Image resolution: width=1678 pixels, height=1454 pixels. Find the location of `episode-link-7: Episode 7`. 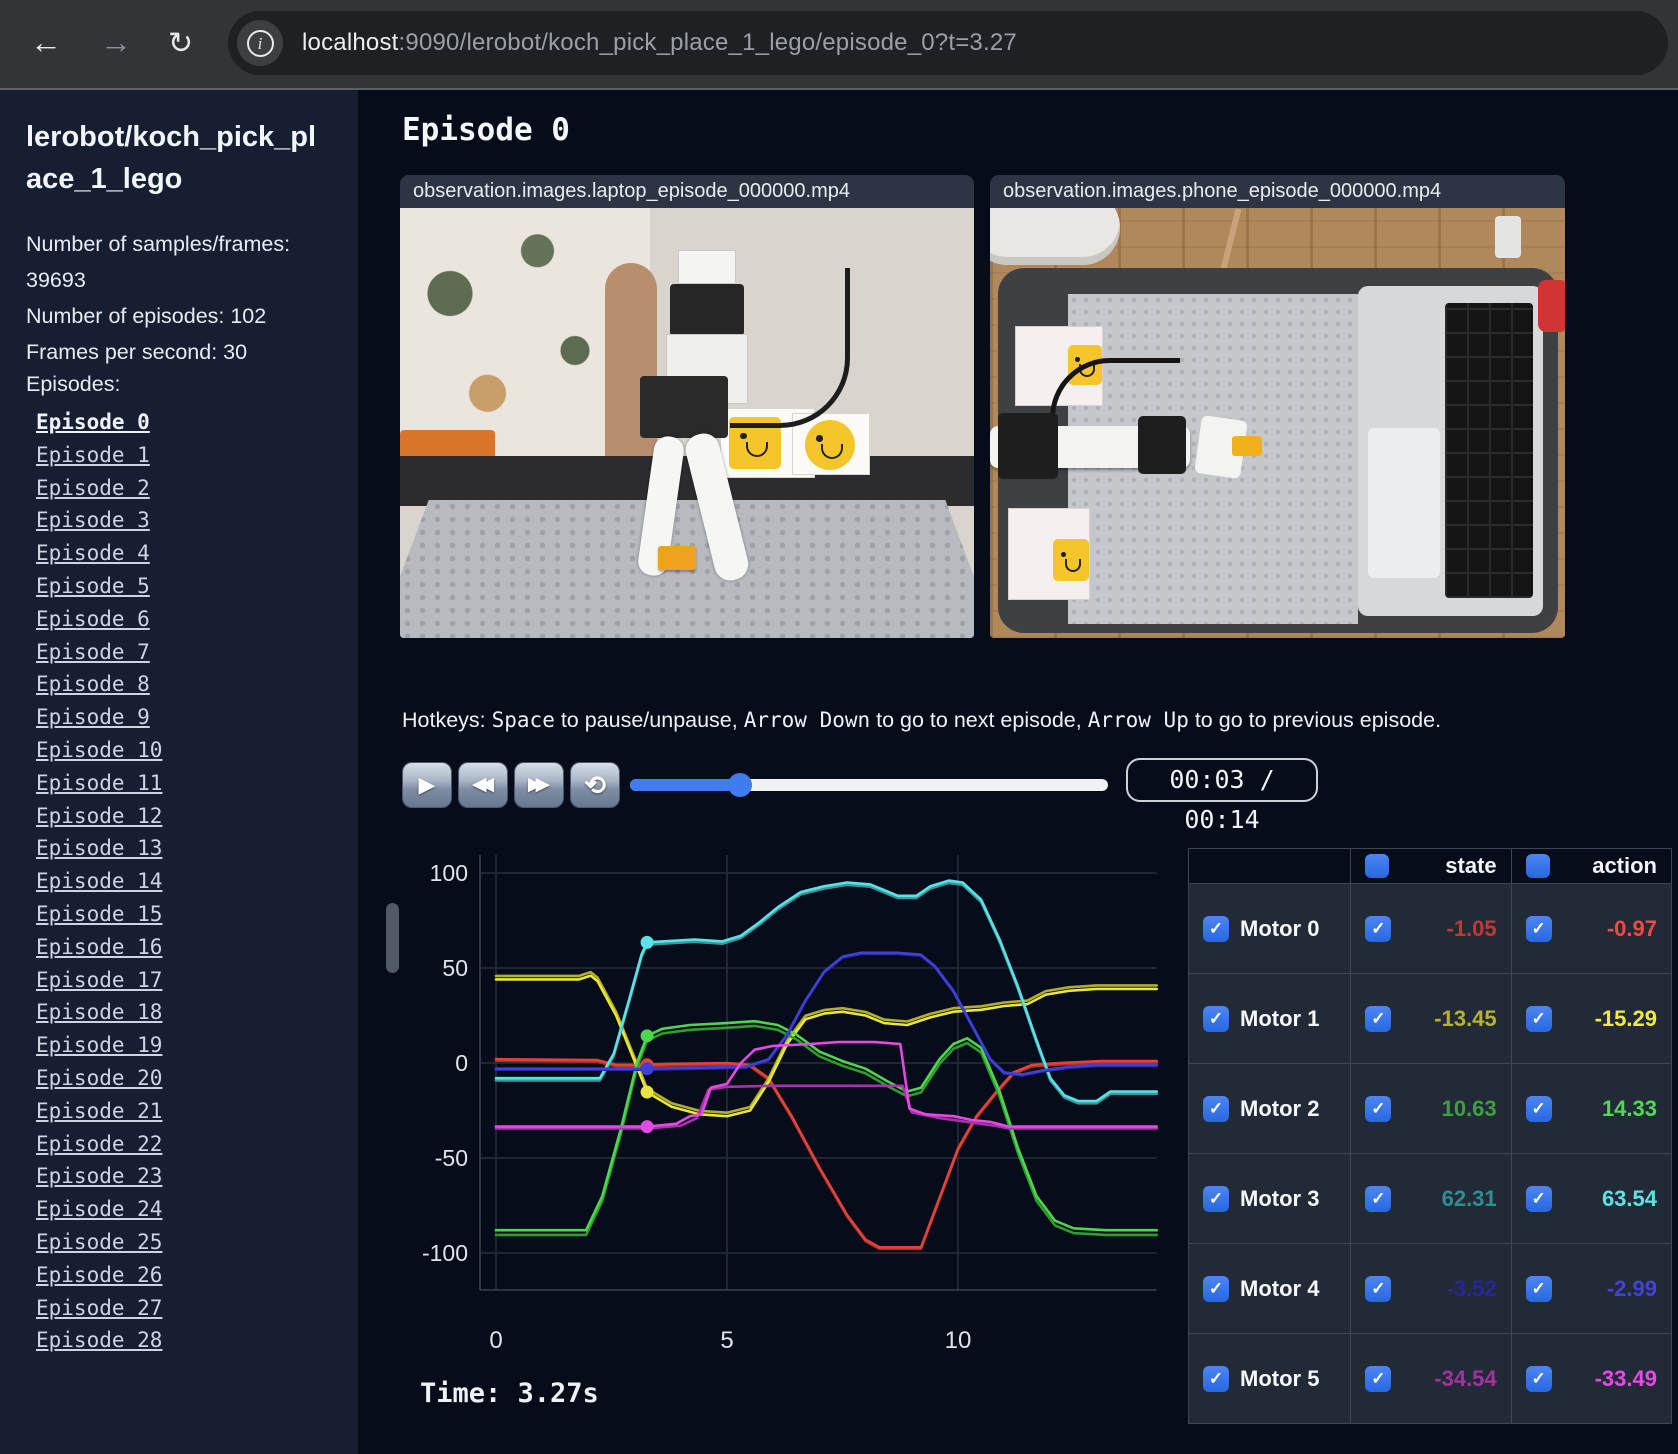

episode-link-7: Episode 7 is located at coordinates (186, 652).